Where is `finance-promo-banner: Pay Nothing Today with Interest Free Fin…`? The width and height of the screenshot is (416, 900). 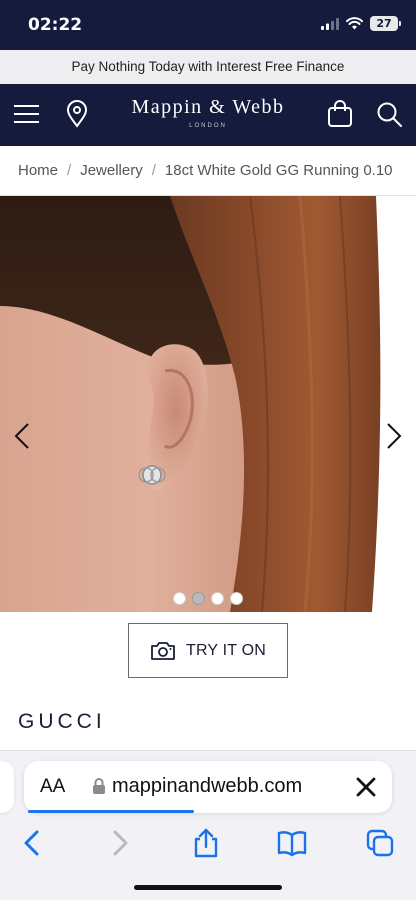 finance-promo-banner: Pay Nothing Today with Interest Free Fin… is located at coordinates (208, 67).